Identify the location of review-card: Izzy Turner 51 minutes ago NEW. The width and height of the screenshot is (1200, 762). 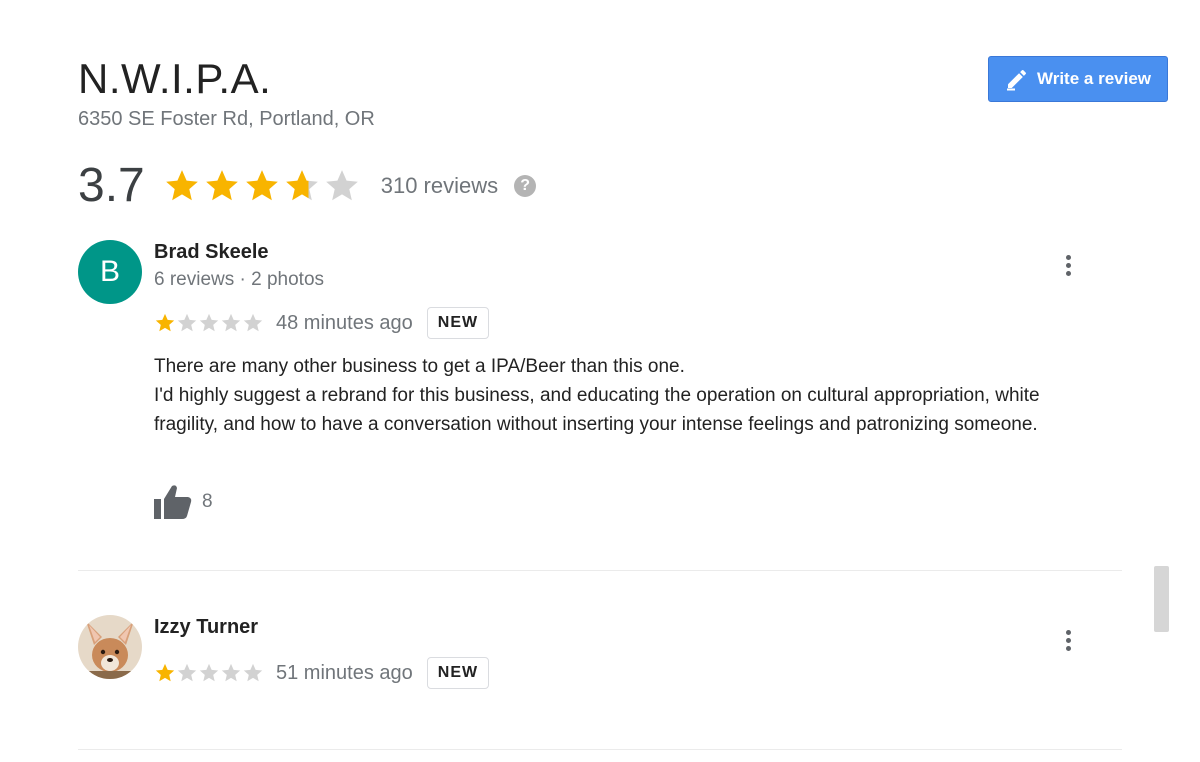
(600, 665).